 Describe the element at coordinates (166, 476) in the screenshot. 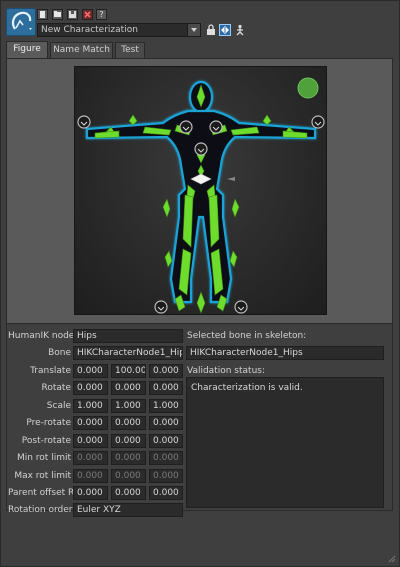

I see `maxrot-z-field: 0.000` at that location.